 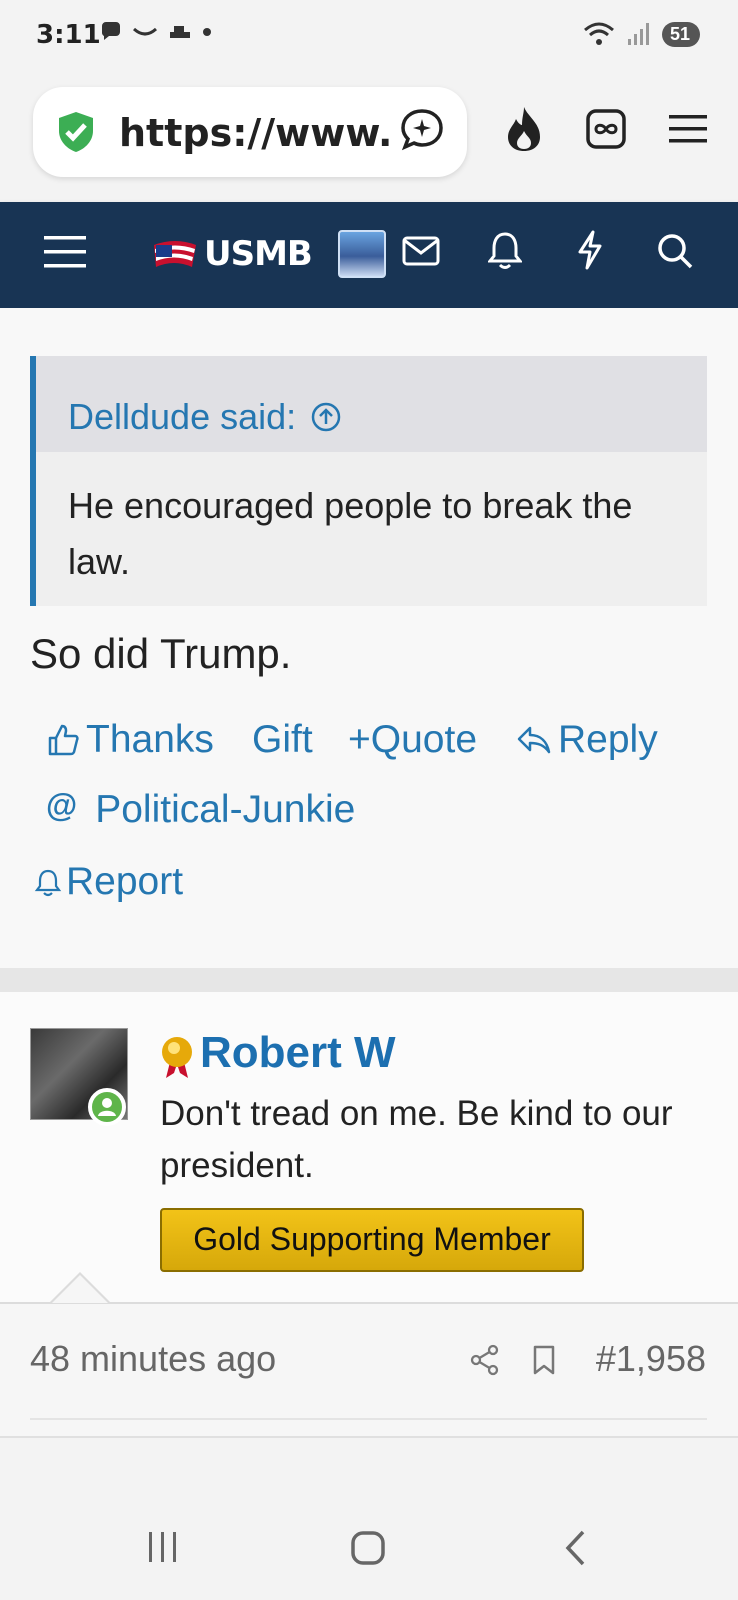 I want to click on at-sign-icon: @, so click(x=62, y=804).